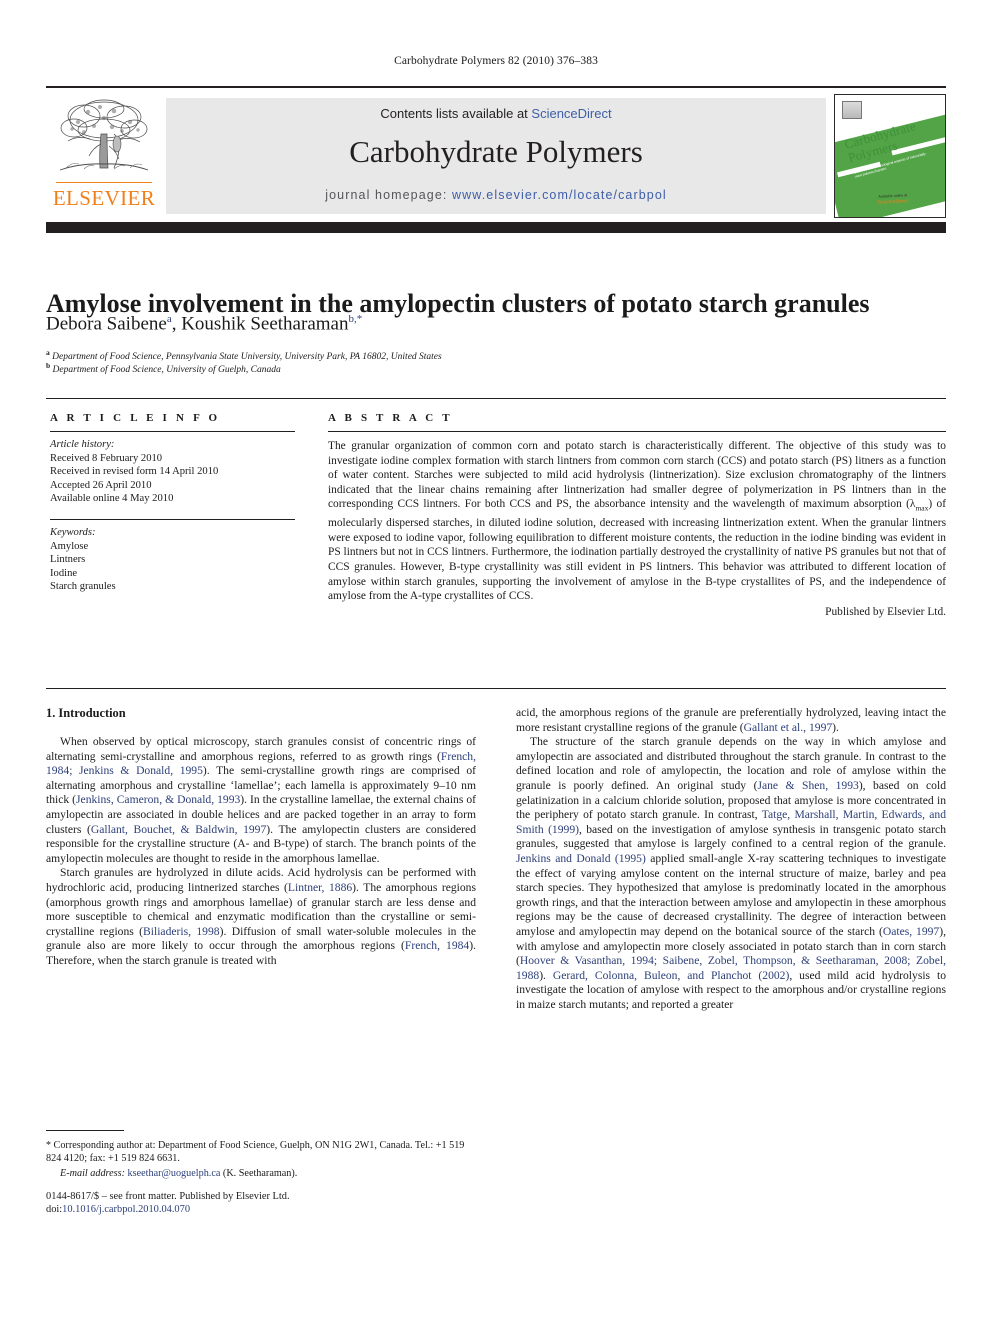  I want to click on keyword-item: Iodine, so click(64, 573).